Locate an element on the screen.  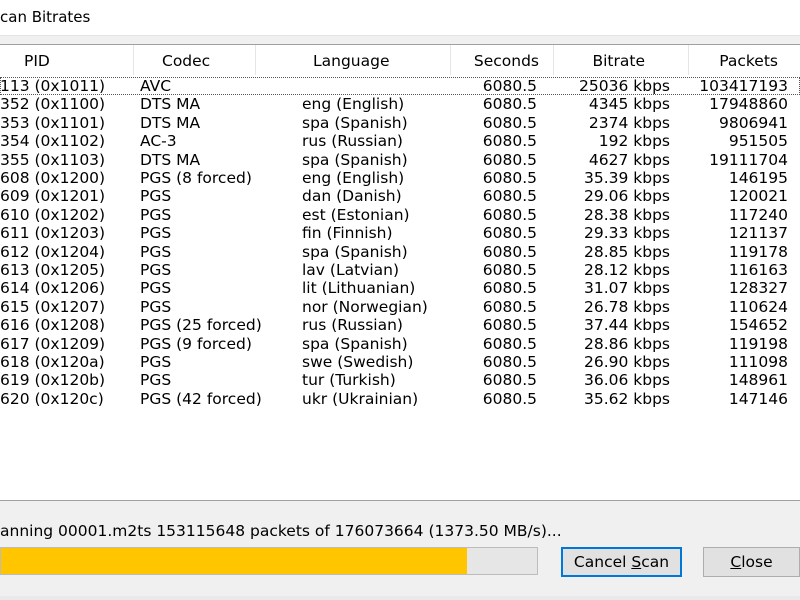
cell-bitrate: 28.38 kbps is located at coordinates (626, 214).